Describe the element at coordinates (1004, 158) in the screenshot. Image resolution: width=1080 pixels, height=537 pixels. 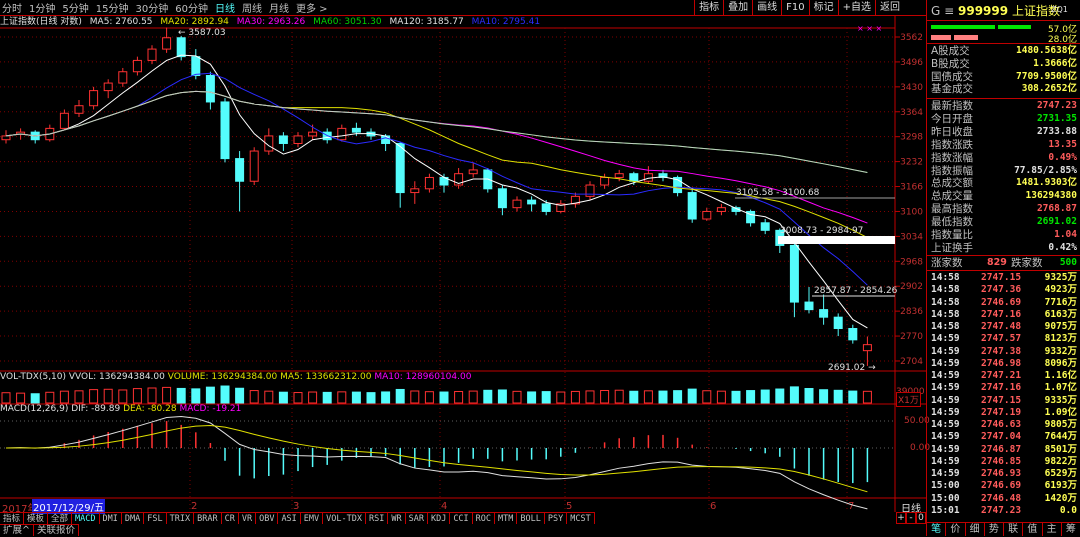
I see `stat-row: 指数涨幅 0.49%` at that location.